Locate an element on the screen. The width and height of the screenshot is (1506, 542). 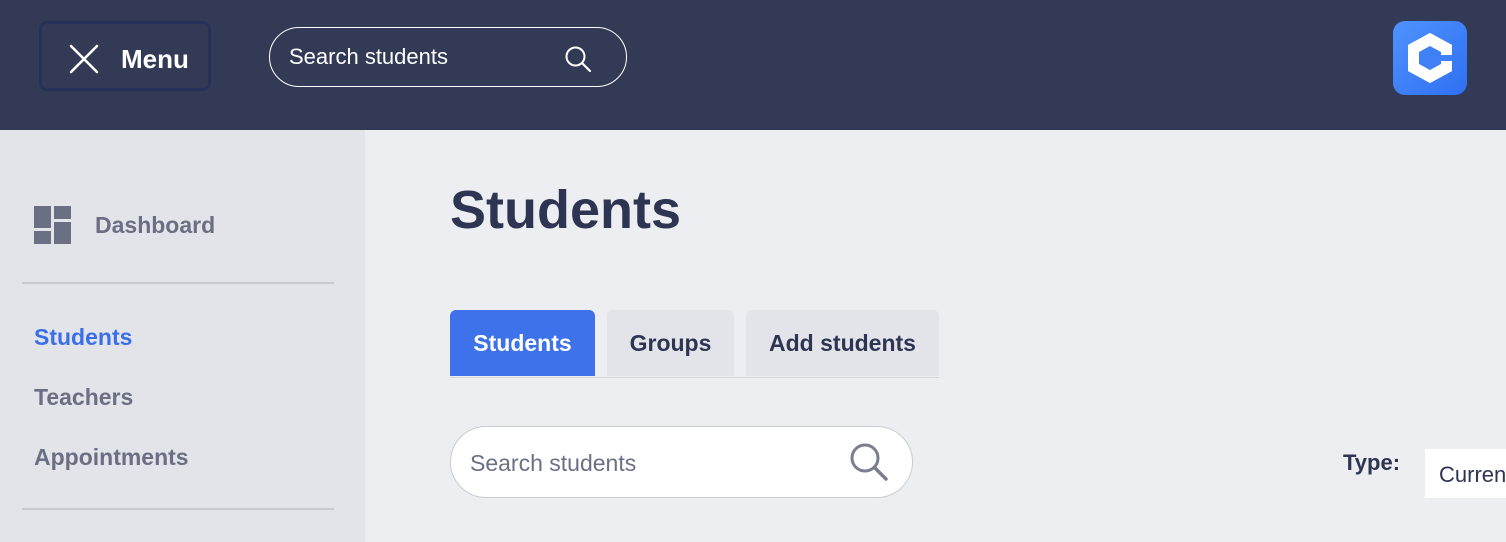
menu-label: Menu is located at coordinates (155, 59).